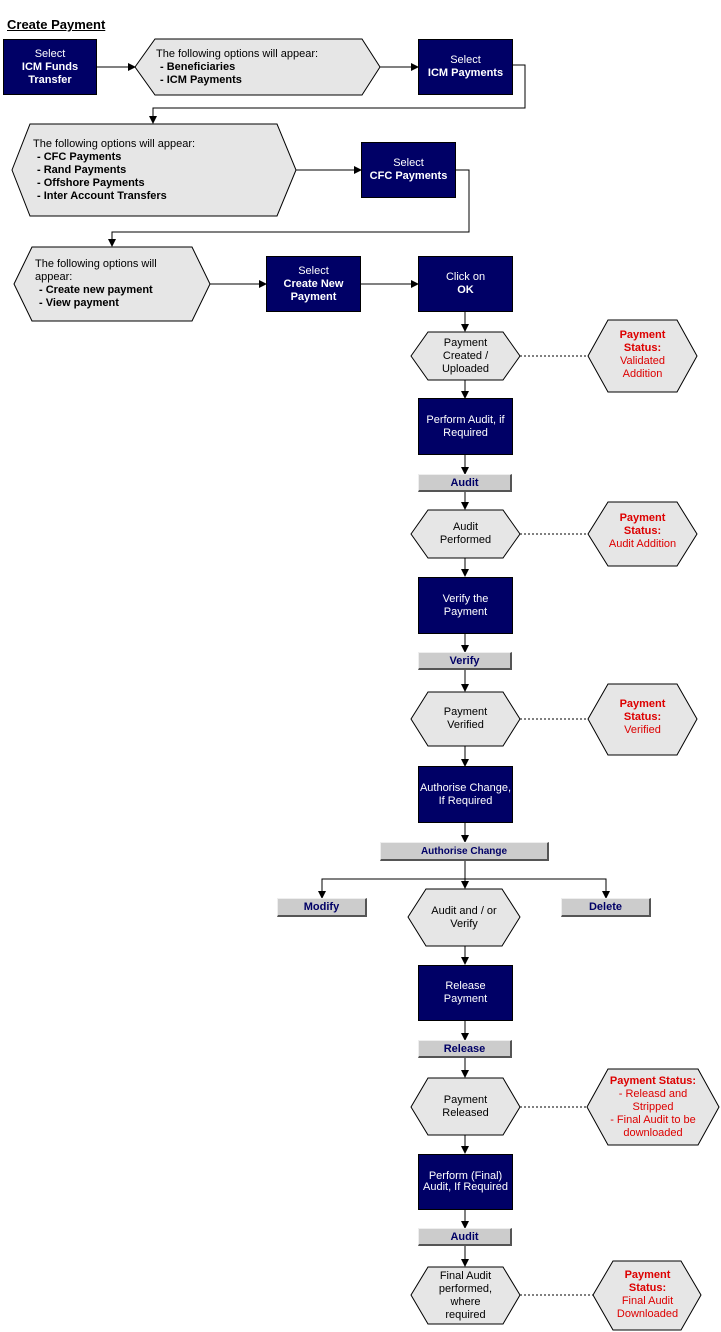 The image size is (721, 1332). Describe the element at coordinates (102, 195) in the screenshot. I see `option-inter-account-transfers: - Inter Account Transfers` at that location.